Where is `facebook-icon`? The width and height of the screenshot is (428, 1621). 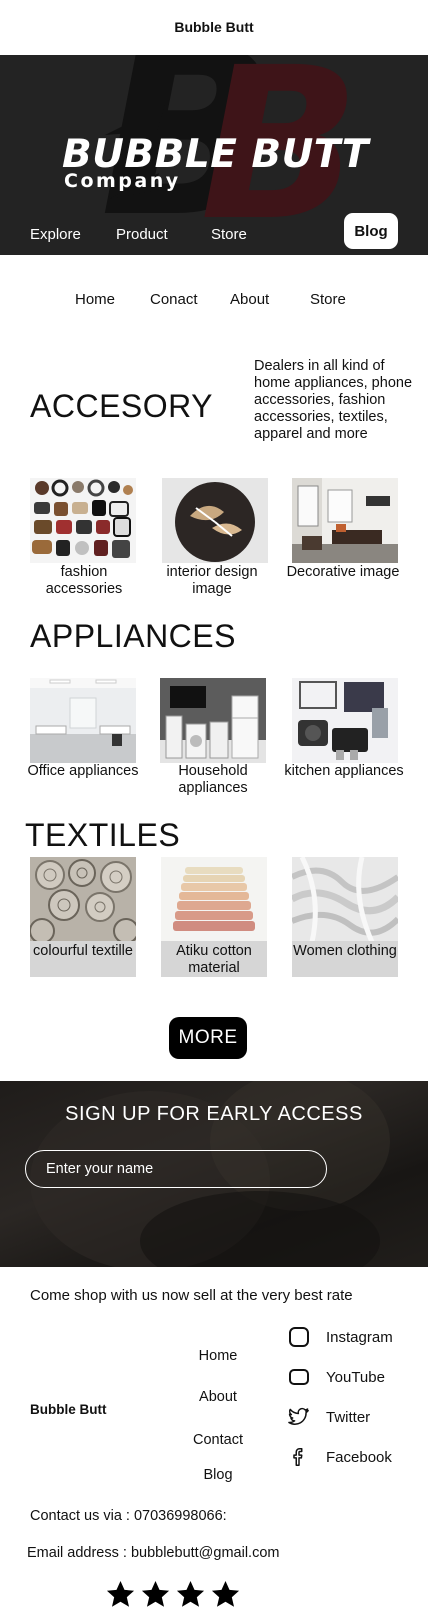 facebook-icon is located at coordinates (298, 1457).